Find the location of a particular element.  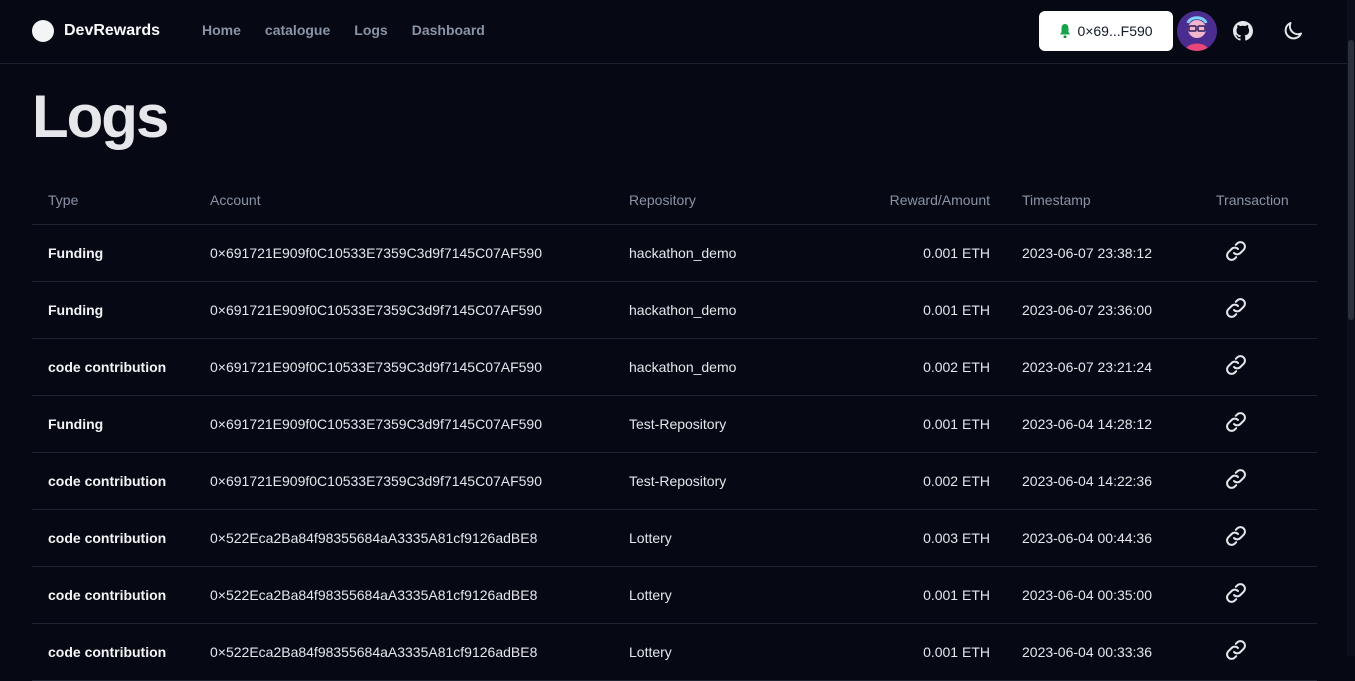

cell-timestamp: 2023-06-04 14:22:36 is located at coordinates (1119, 481).